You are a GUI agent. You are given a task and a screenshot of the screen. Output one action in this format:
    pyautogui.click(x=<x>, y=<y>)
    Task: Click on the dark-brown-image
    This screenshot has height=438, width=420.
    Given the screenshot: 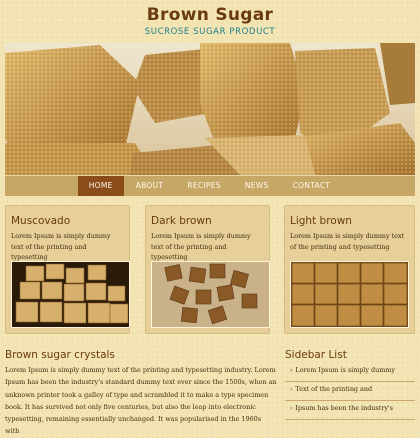 What is the action you would take?
    pyautogui.click(x=210, y=294)
    